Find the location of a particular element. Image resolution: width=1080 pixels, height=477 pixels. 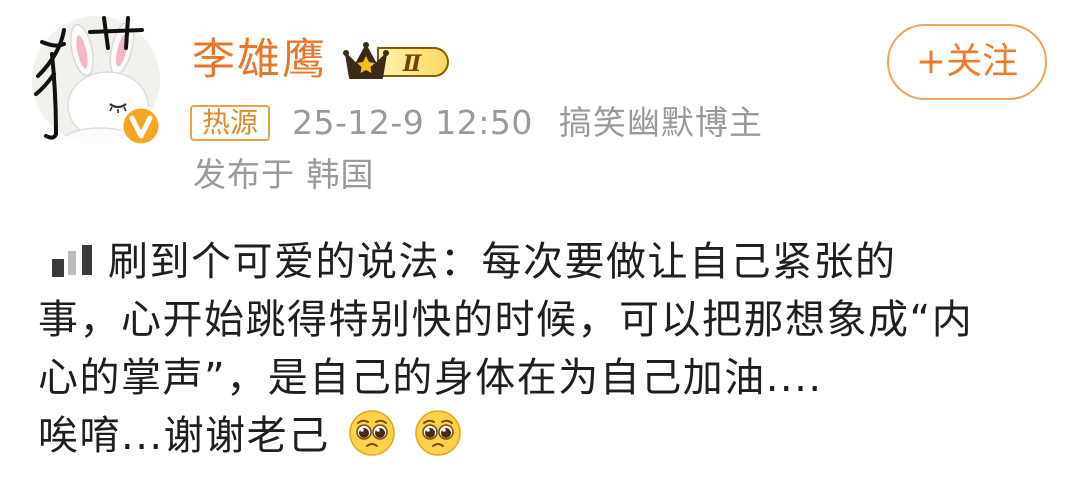

crown-badge-icon: Ⅱ is located at coordinates (396, 60).